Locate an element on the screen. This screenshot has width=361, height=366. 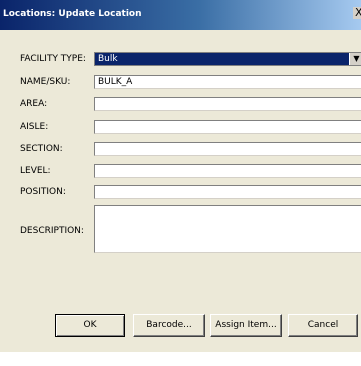
section-label: SECTION: is located at coordinates (41, 149).